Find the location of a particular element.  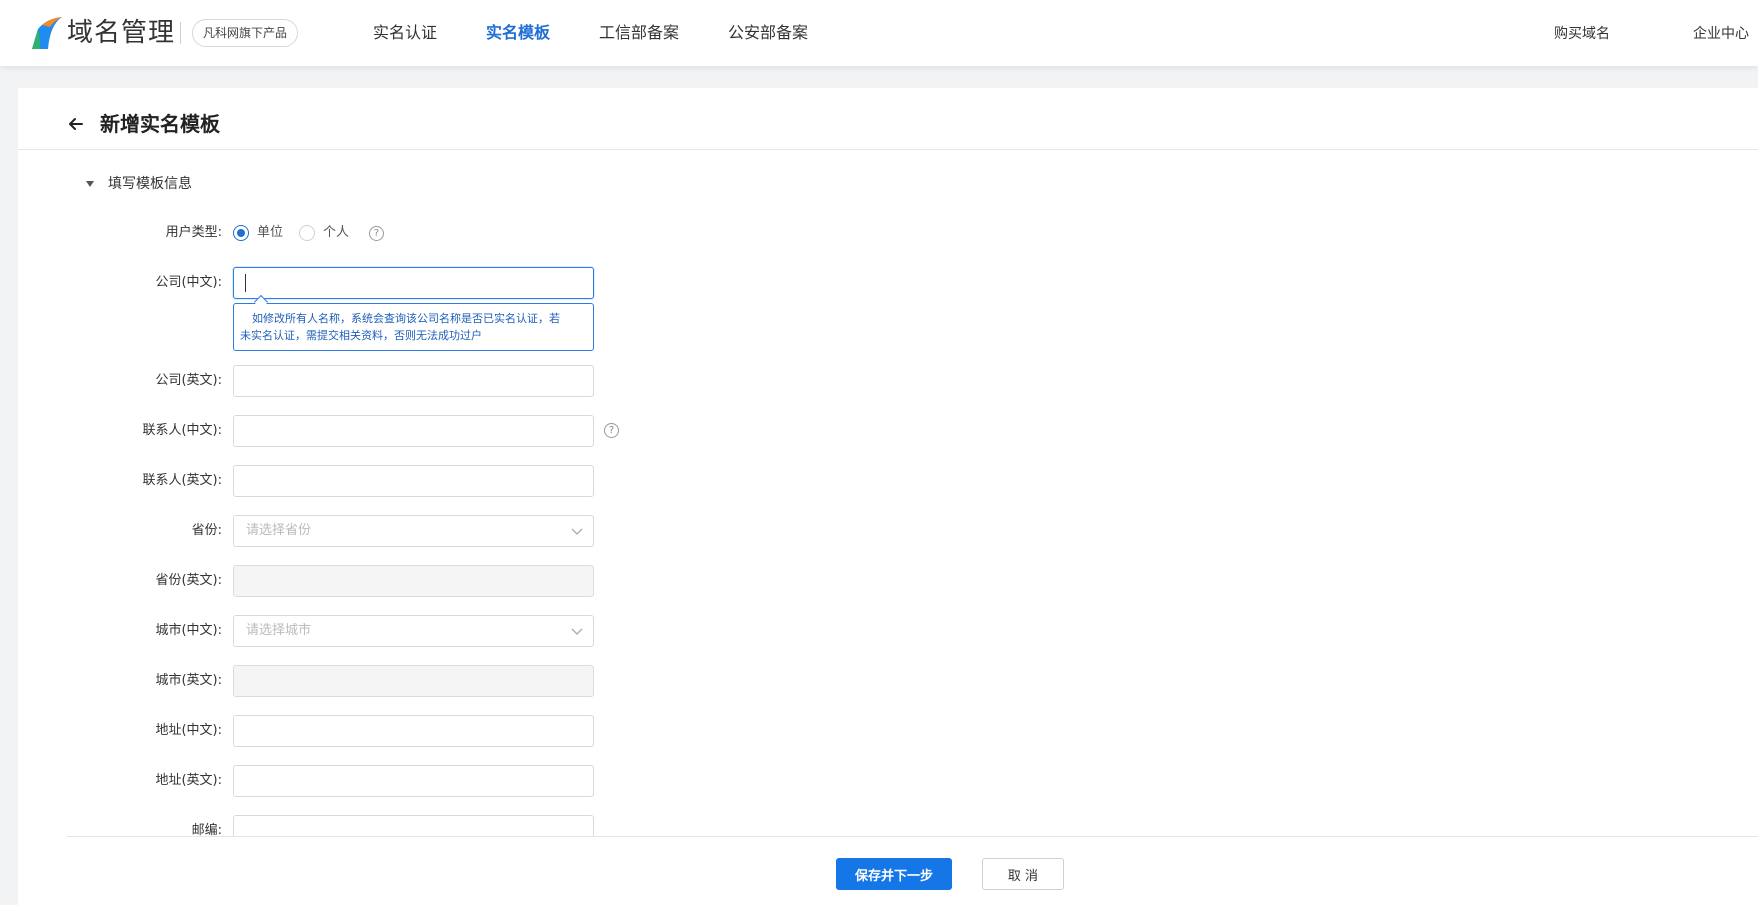

nav-item-realname-auth: 实名认证 is located at coordinates (405, 33).